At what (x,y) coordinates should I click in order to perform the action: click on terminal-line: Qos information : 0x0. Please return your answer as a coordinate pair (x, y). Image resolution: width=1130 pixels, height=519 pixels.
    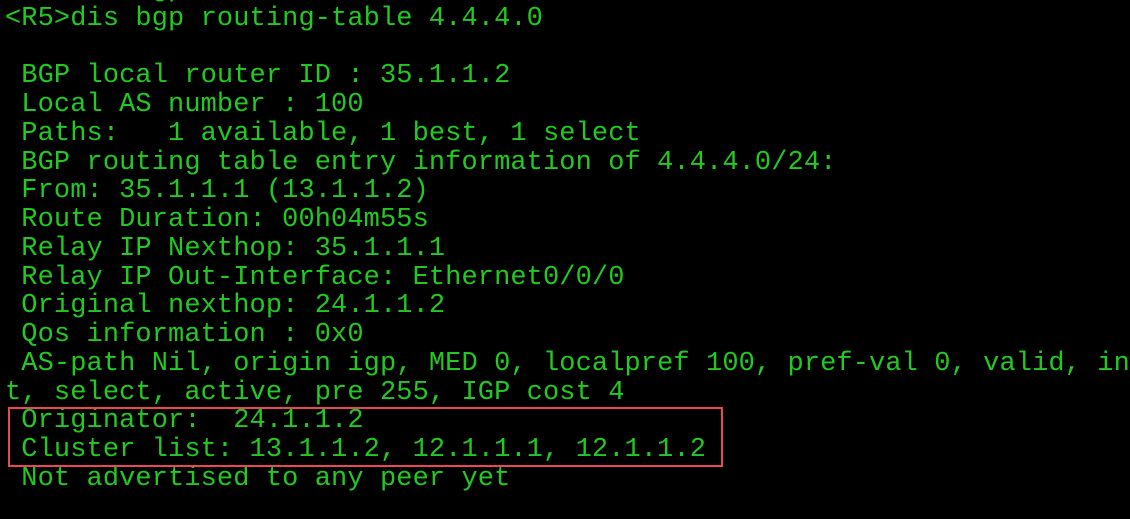
    Looking at the image, I should click on (184, 335).